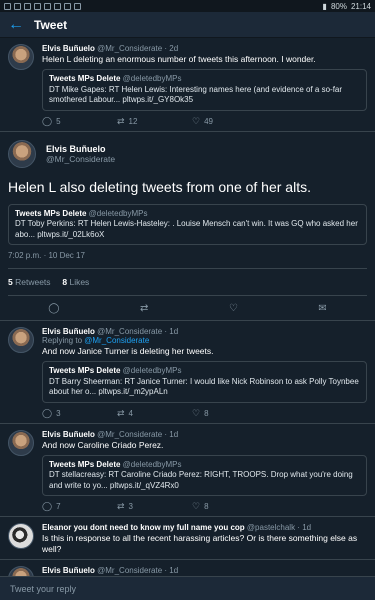  Describe the element at coordinates (271, 527) in the screenshot. I see `author-handle: @pastelchalk` at that location.